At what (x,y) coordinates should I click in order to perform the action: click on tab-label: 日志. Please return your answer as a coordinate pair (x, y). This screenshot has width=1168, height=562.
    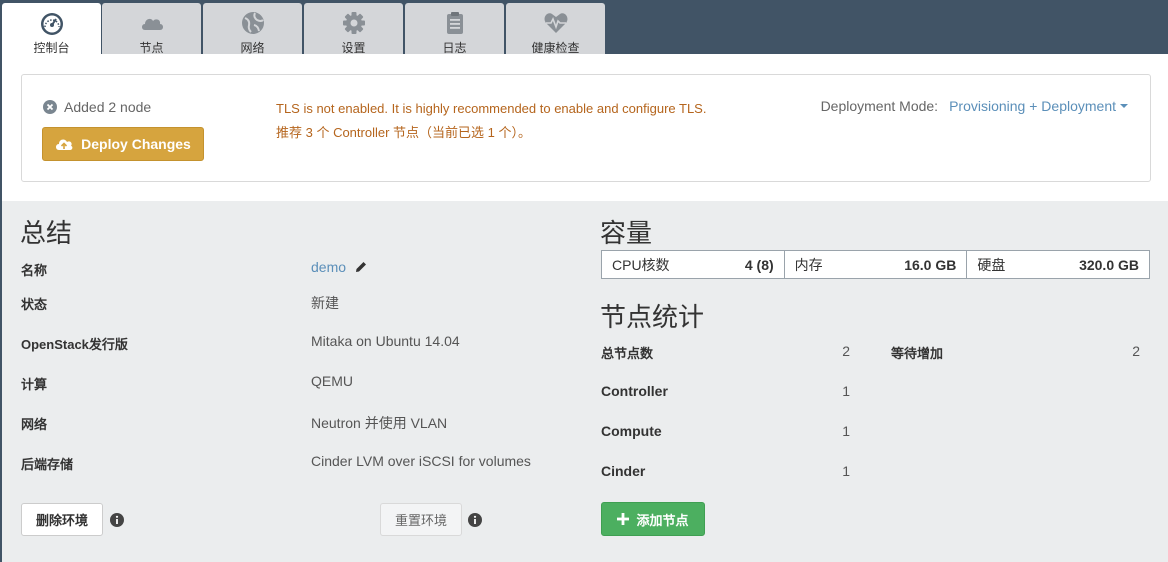
    Looking at the image, I should click on (454, 48).